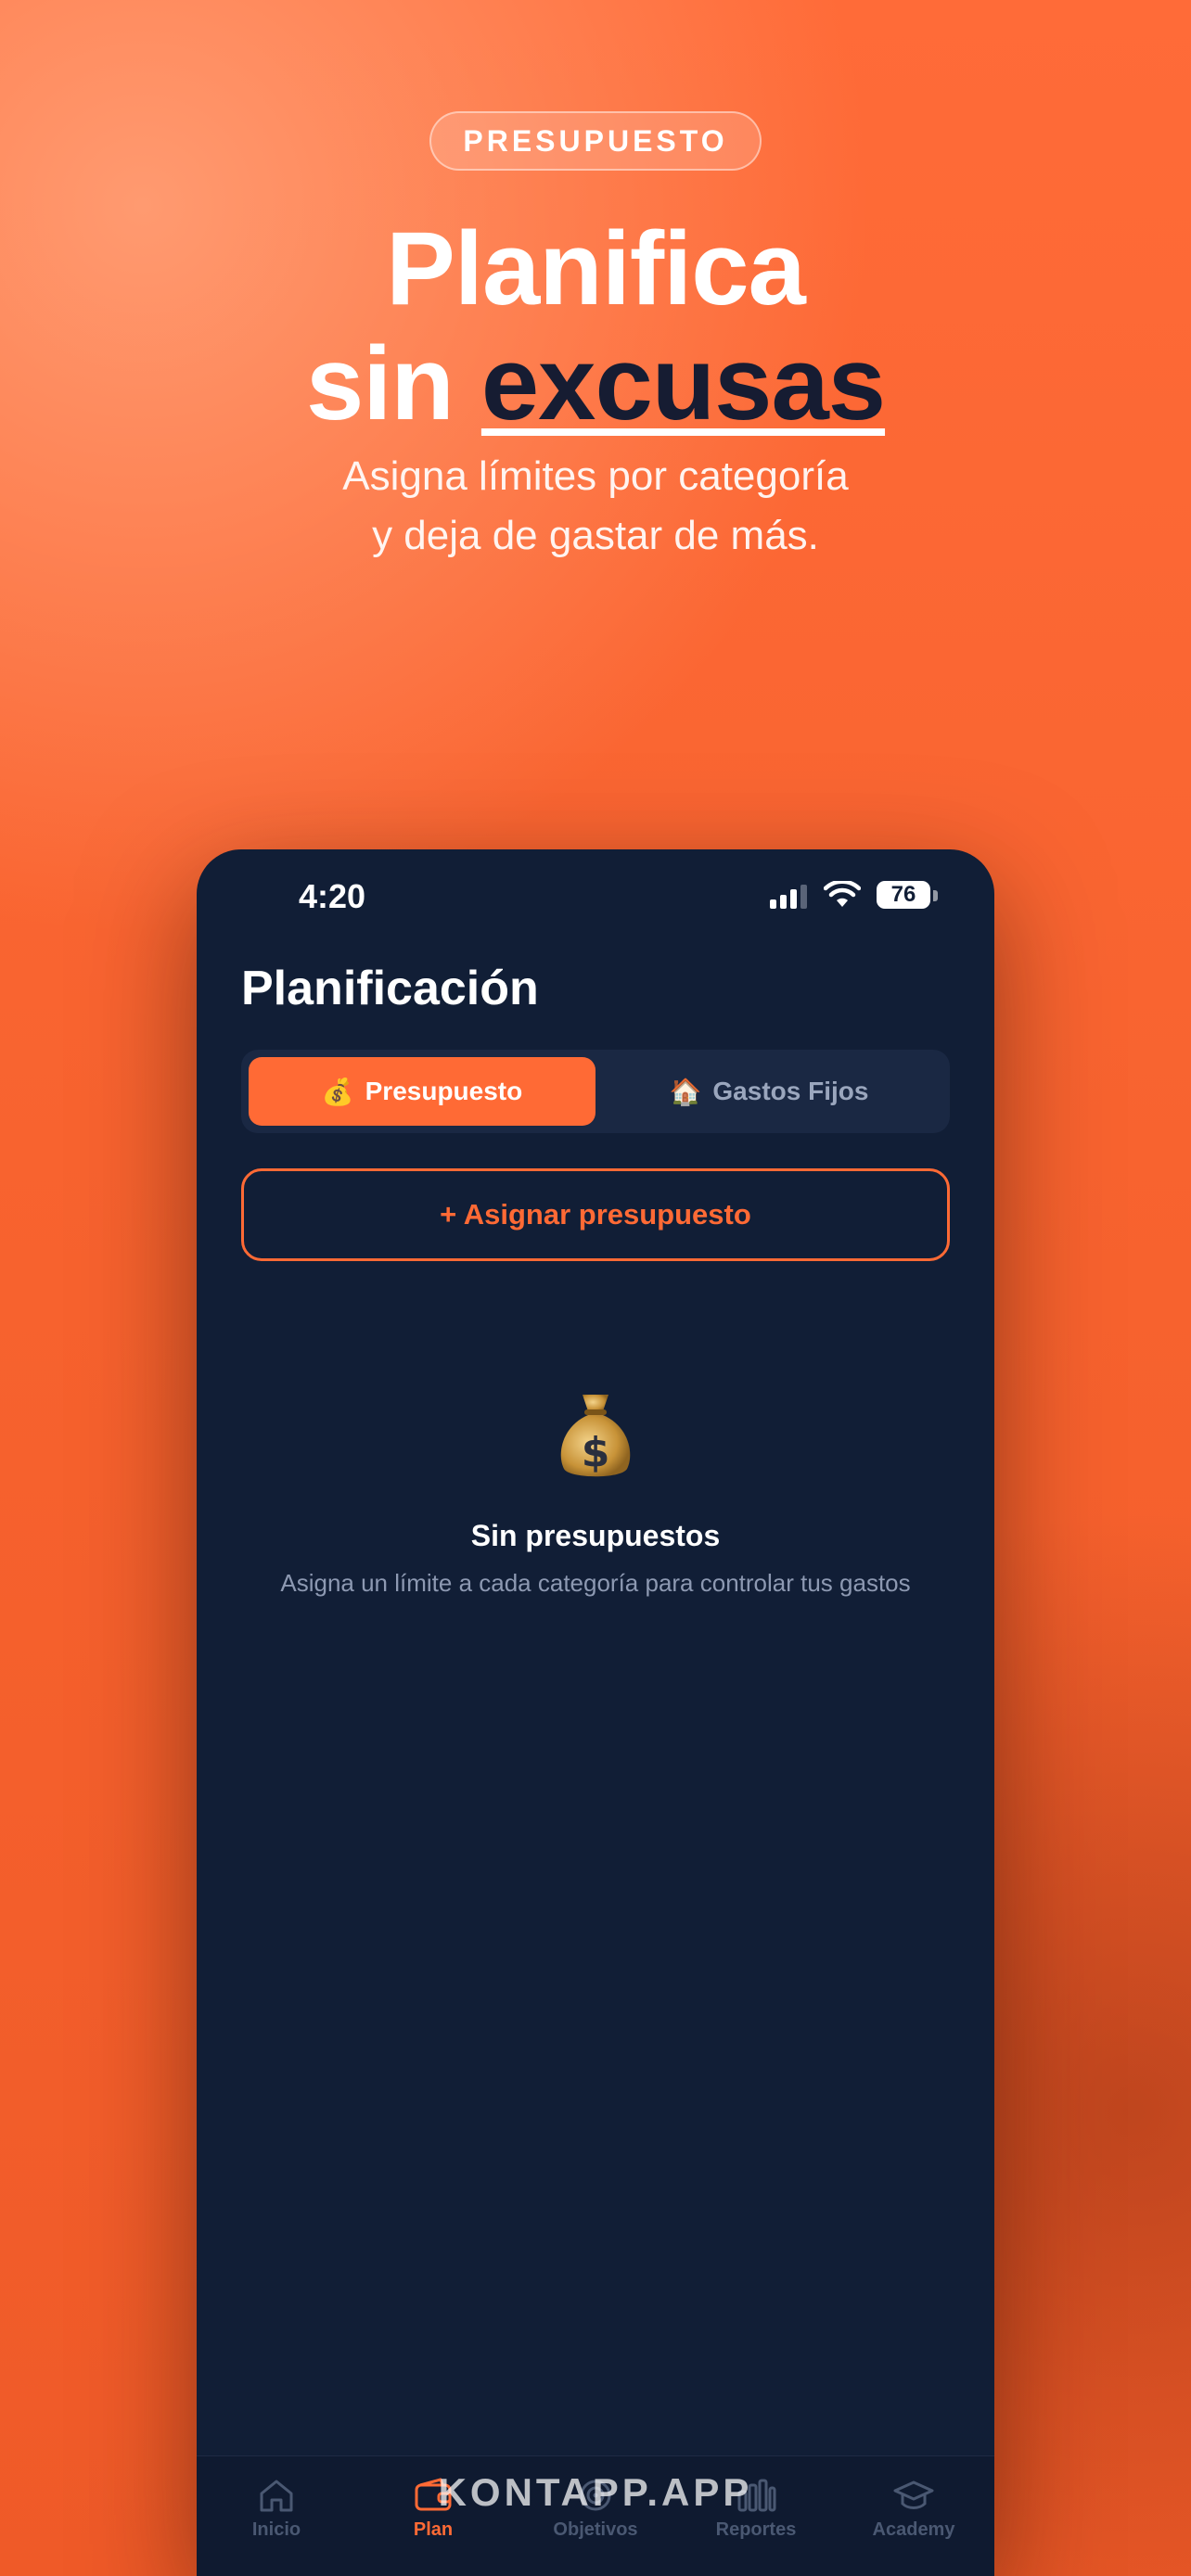  Describe the element at coordinates (595, 141) in the screenshot. I see `category-badge: PRESUPUESTO` at that location.